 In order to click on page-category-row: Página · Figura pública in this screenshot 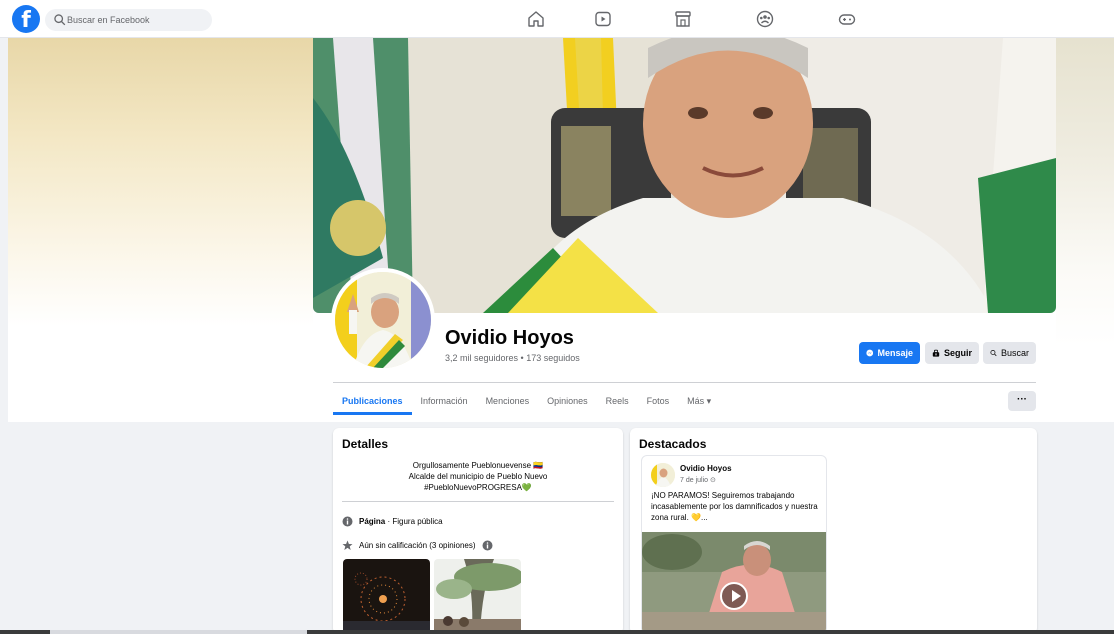, I will do `click(392, 521)`.